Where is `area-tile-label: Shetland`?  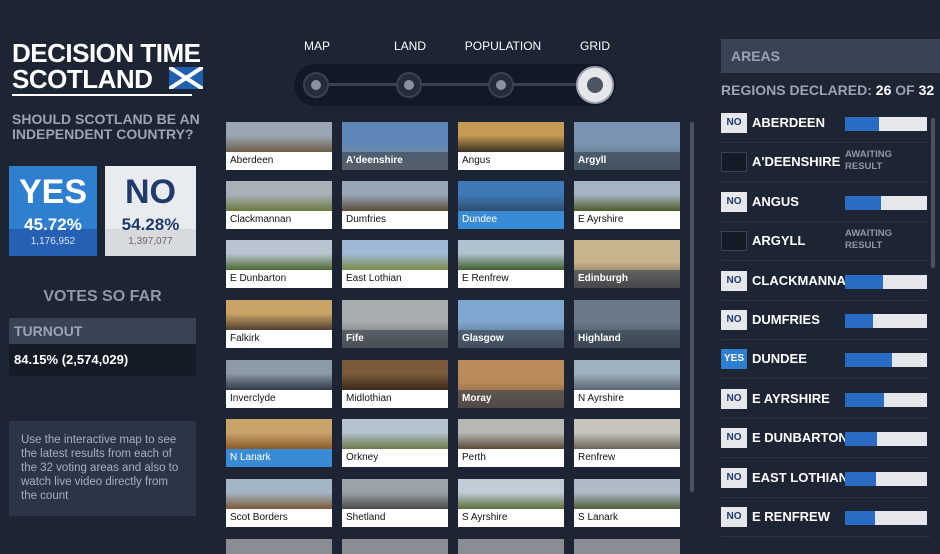
area-tile-label: Shetland is located at coordinates (366, 517).